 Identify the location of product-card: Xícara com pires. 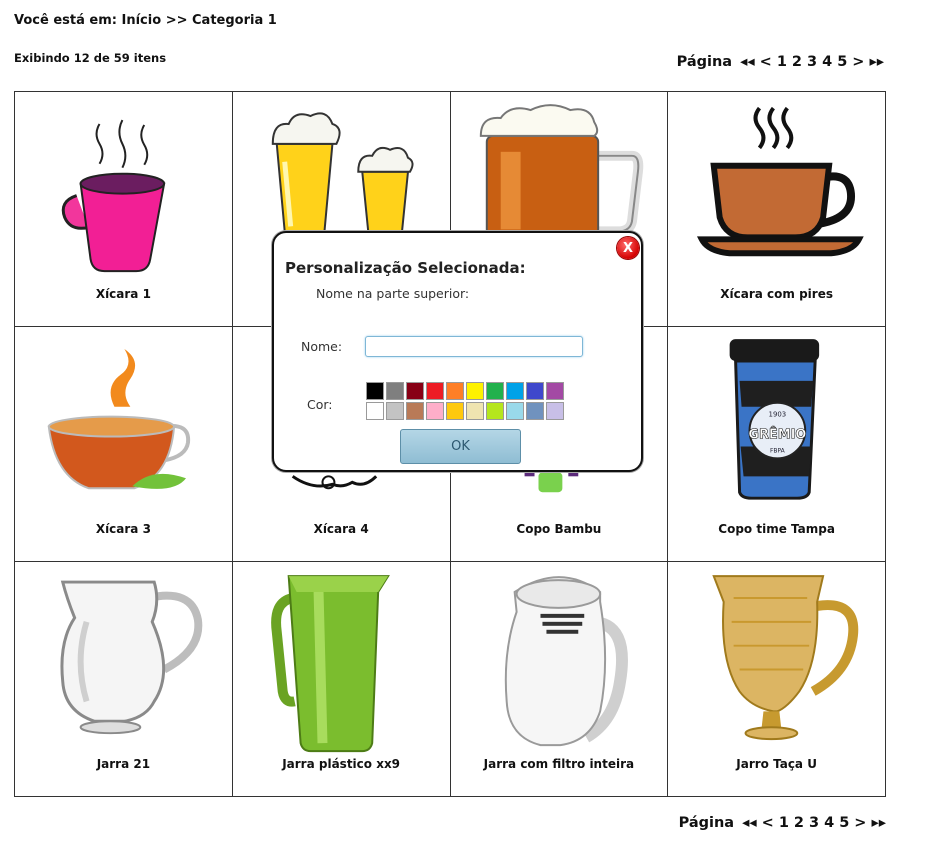
(777, 209).